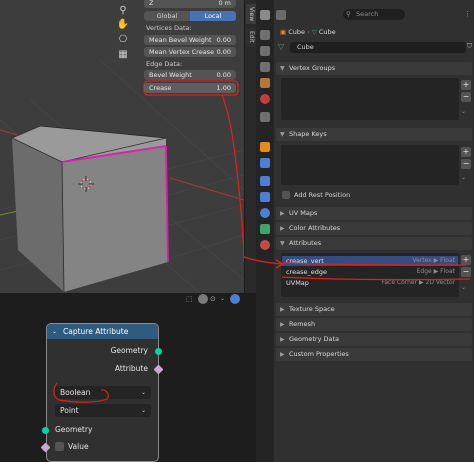 The image size is (474, 462). What do you see at coordinates (251, 14) in the screenshot?
I see `tab-view: View` at bounding box center [251, 14].